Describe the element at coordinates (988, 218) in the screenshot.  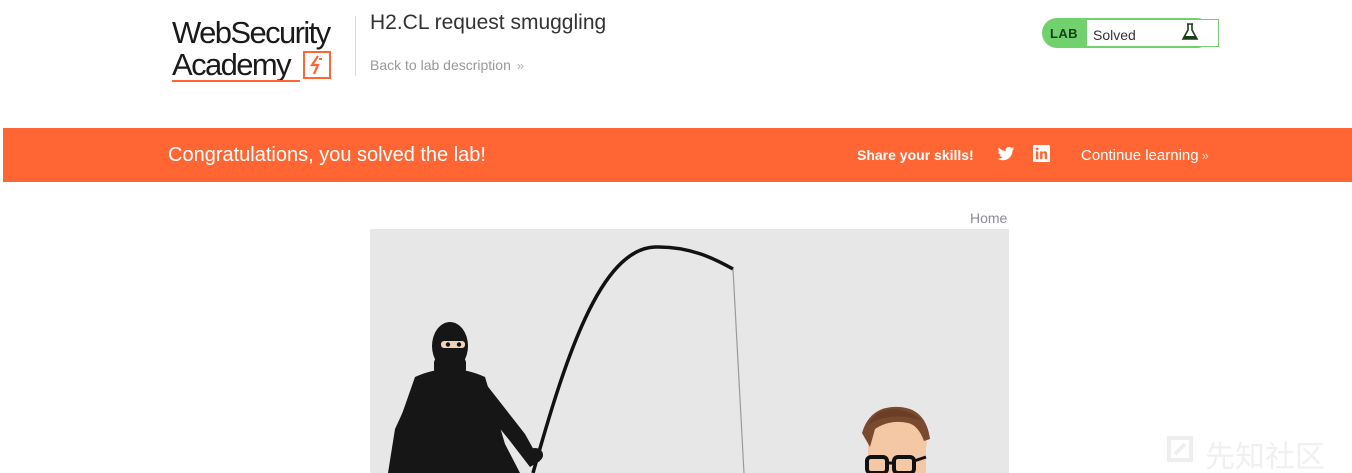
I see `home-link: Home` at that location.